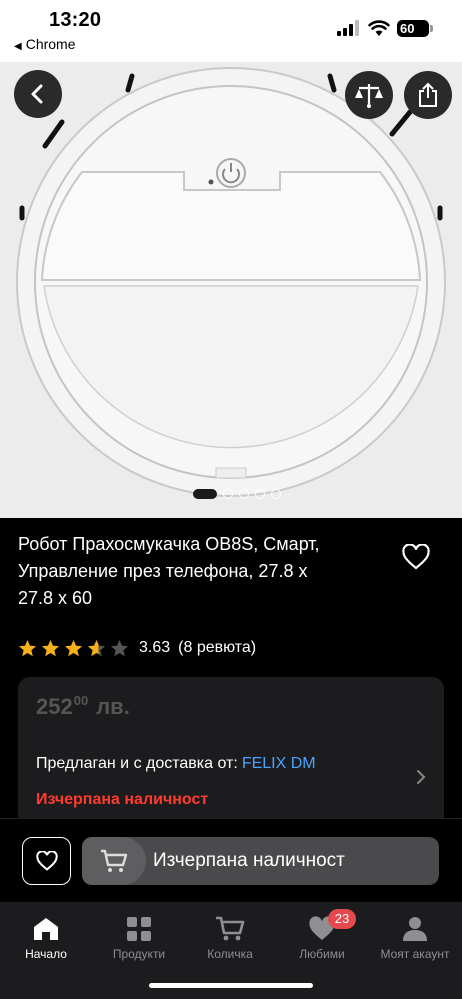 The height and width of the screenshot is (999, 462). Describe the element at coordinates (416, 557) in the screenshot. I see `favorite-heart-icon` at that location.